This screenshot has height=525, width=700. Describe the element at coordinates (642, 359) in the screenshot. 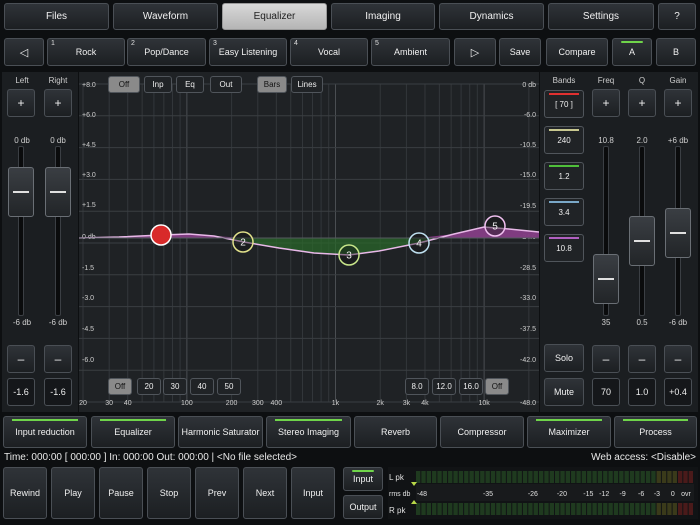

I see `q-minus-button: –` at that location.